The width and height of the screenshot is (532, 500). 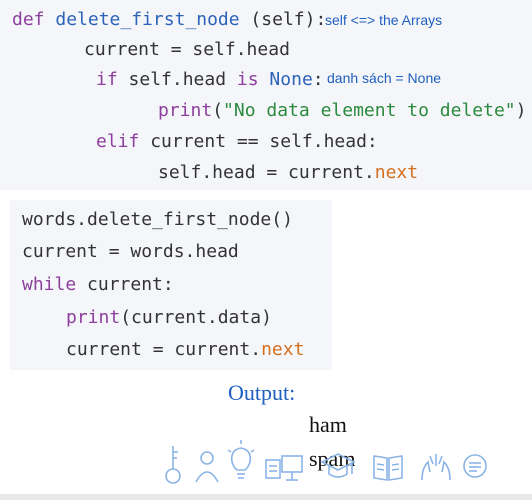 I want to click on keyword-is: is, so click(x=247, y=79).